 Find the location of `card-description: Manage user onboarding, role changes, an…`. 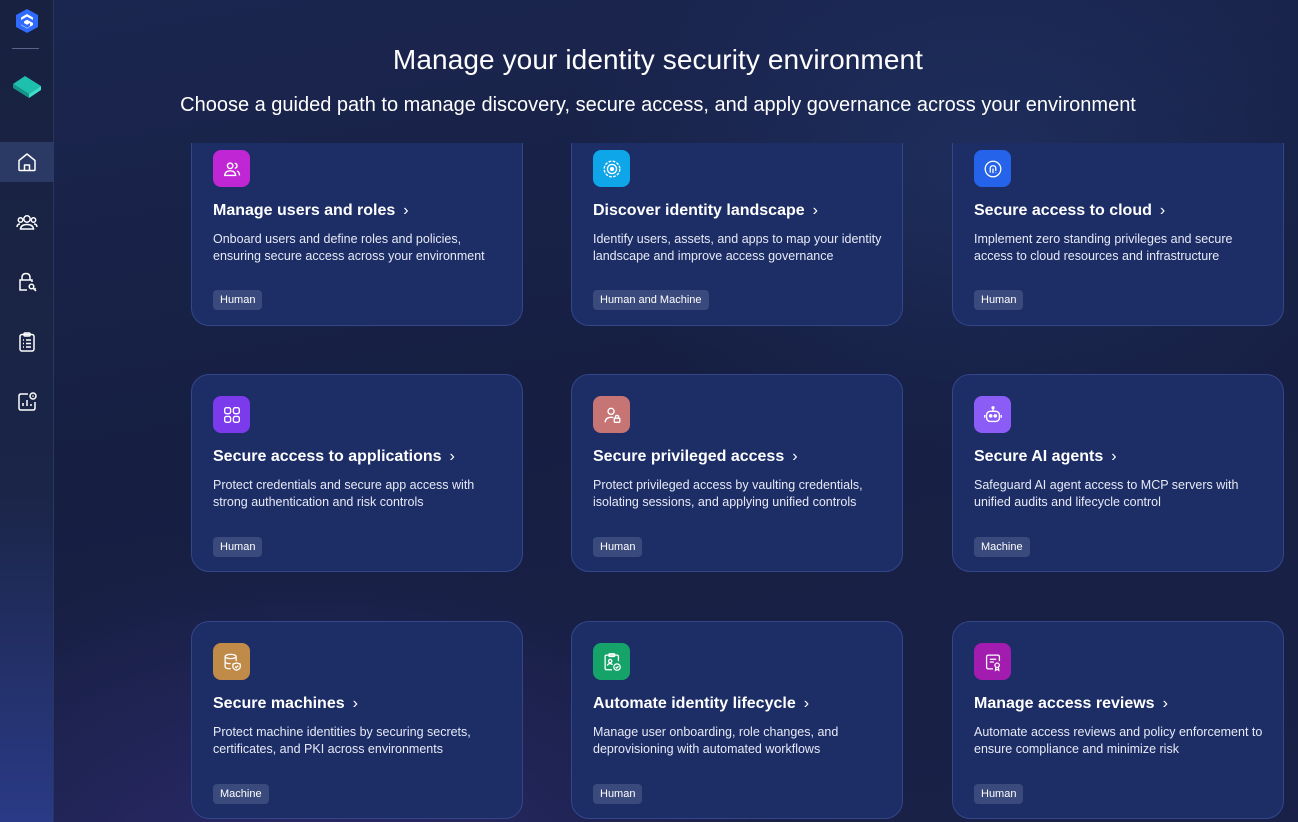

card-description: Manage user onboarding, role changes, an… is located at coordinates (716, 740).